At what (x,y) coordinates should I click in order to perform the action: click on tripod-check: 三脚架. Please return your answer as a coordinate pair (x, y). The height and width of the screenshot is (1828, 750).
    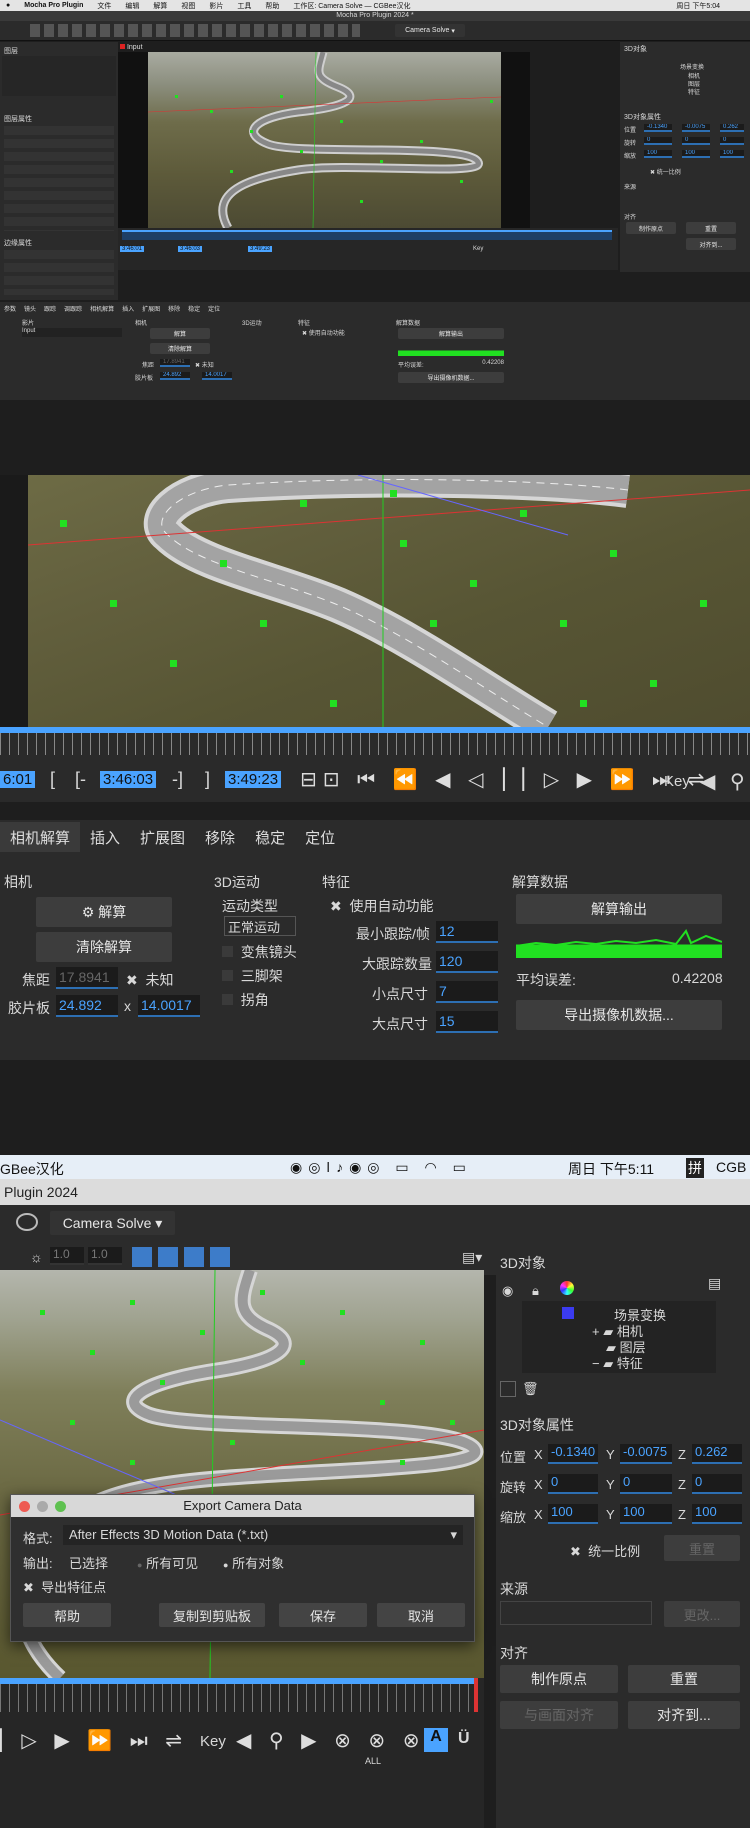
    Looking at the image, I should click on (252, 976).